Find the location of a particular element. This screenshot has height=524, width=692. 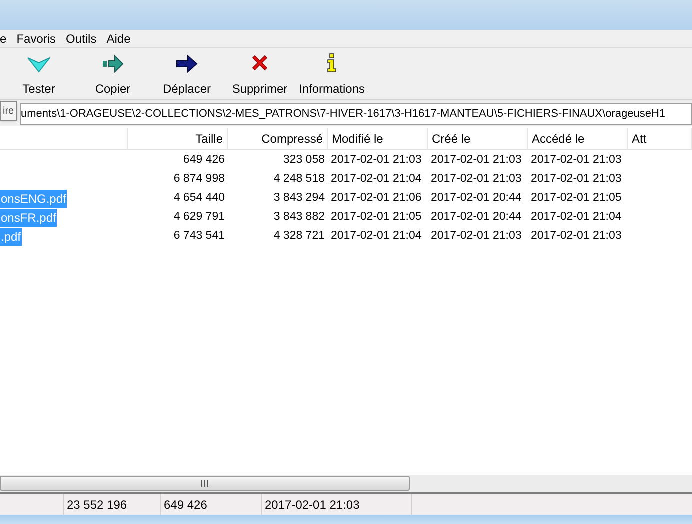

column-header: Compressé is located at coordinates (278, 138).